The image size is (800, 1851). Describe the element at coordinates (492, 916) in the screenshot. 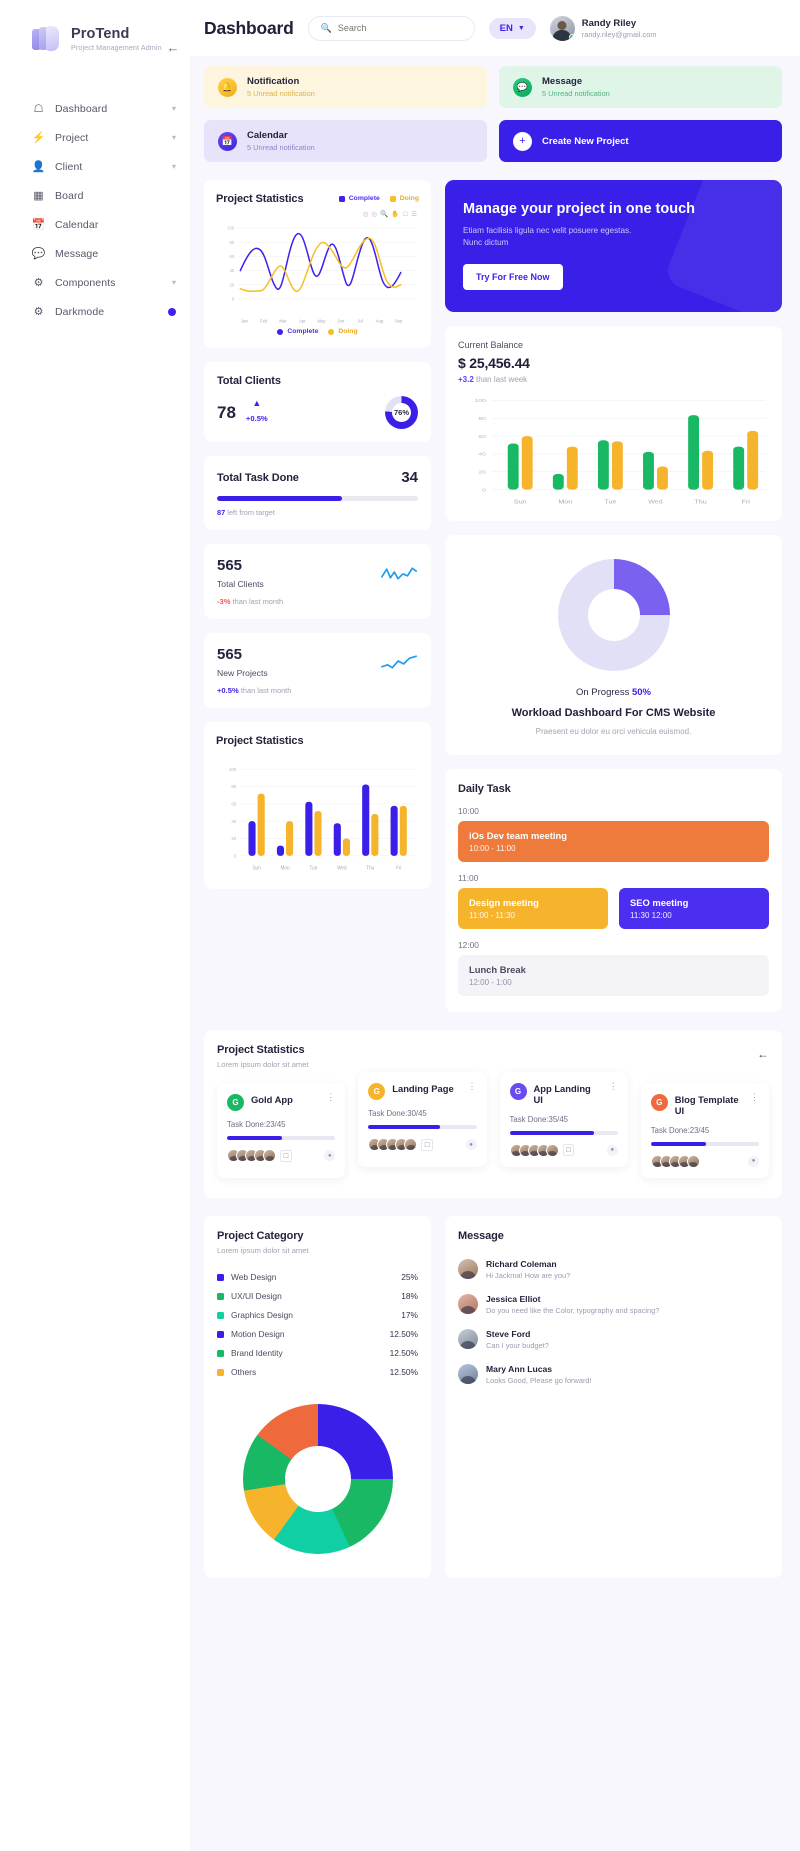

I see `task-time: 11:00 - 11:30` at that location.